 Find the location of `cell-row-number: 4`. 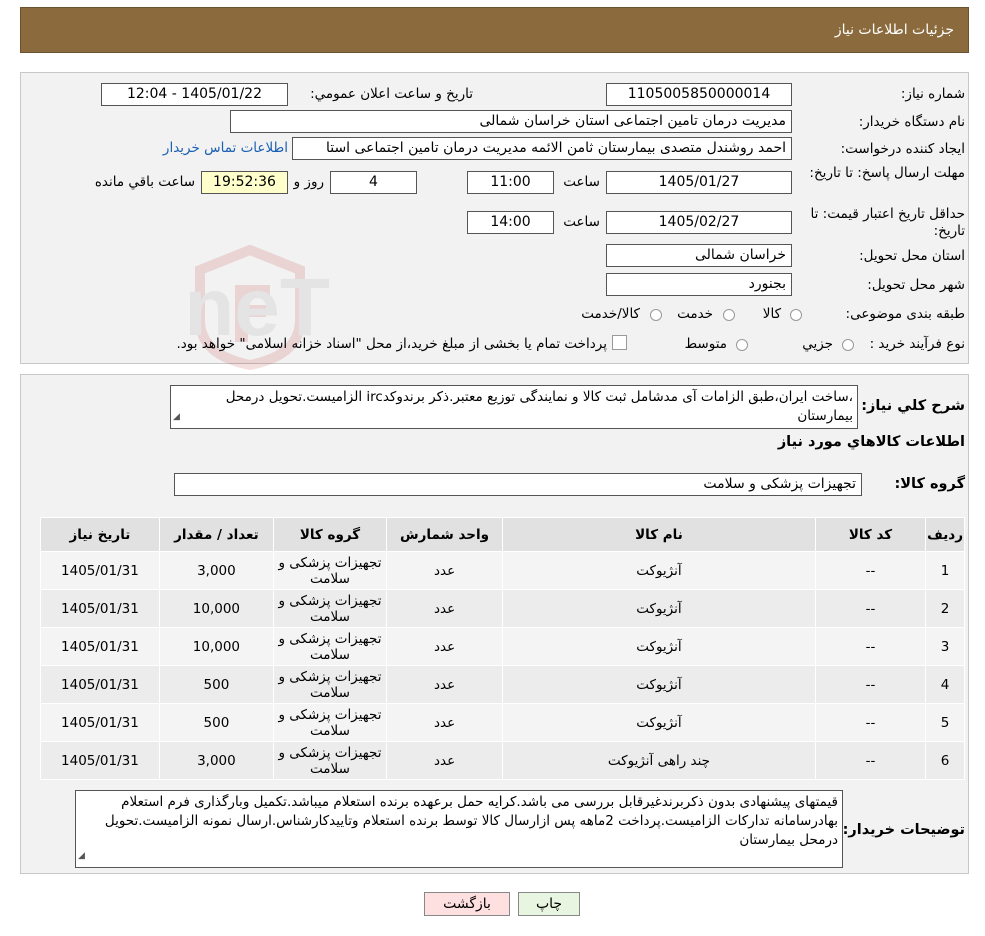

cell-row-number: 4 is located at coordinates (945, 684).